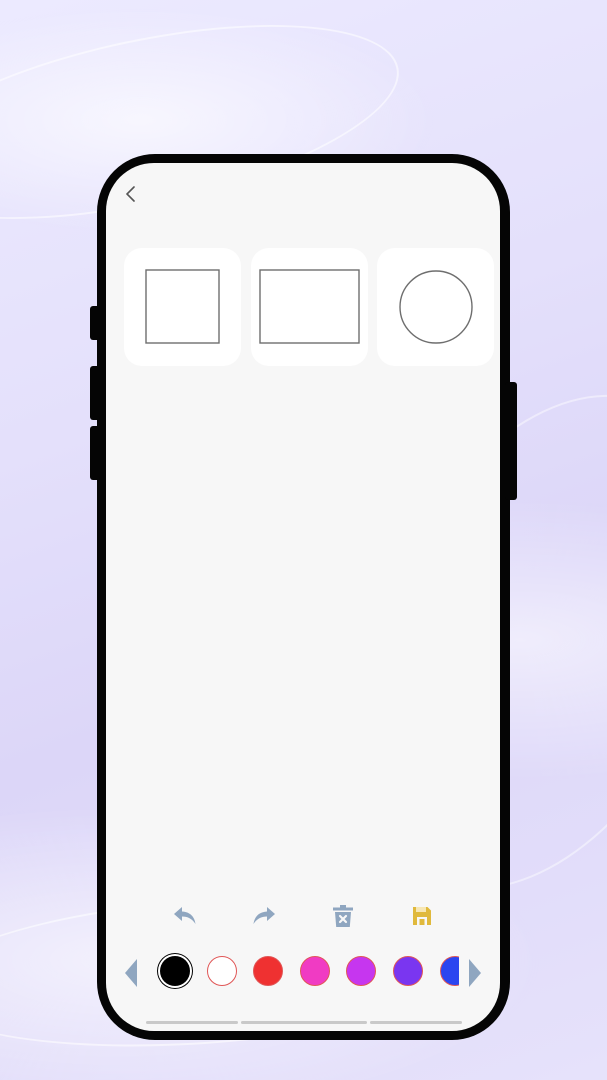  What do you see at coordinates (95, 323) in the screenshot?
I see `phone-side-button` at bounding box center [95, 323].